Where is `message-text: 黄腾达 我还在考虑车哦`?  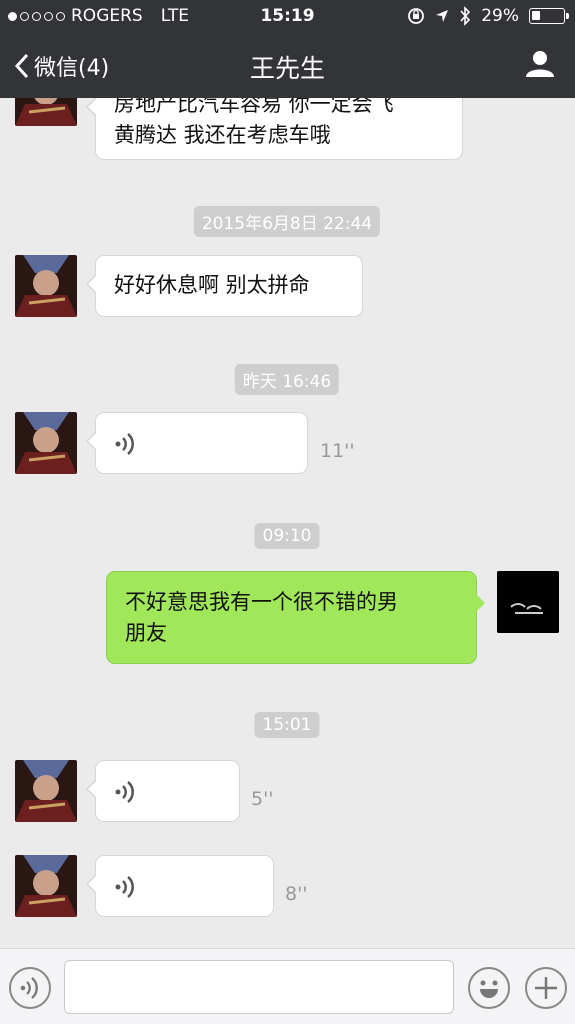
message-text: 黄腾达 我还在考虑车哦 is located at coordinates (222, 135).